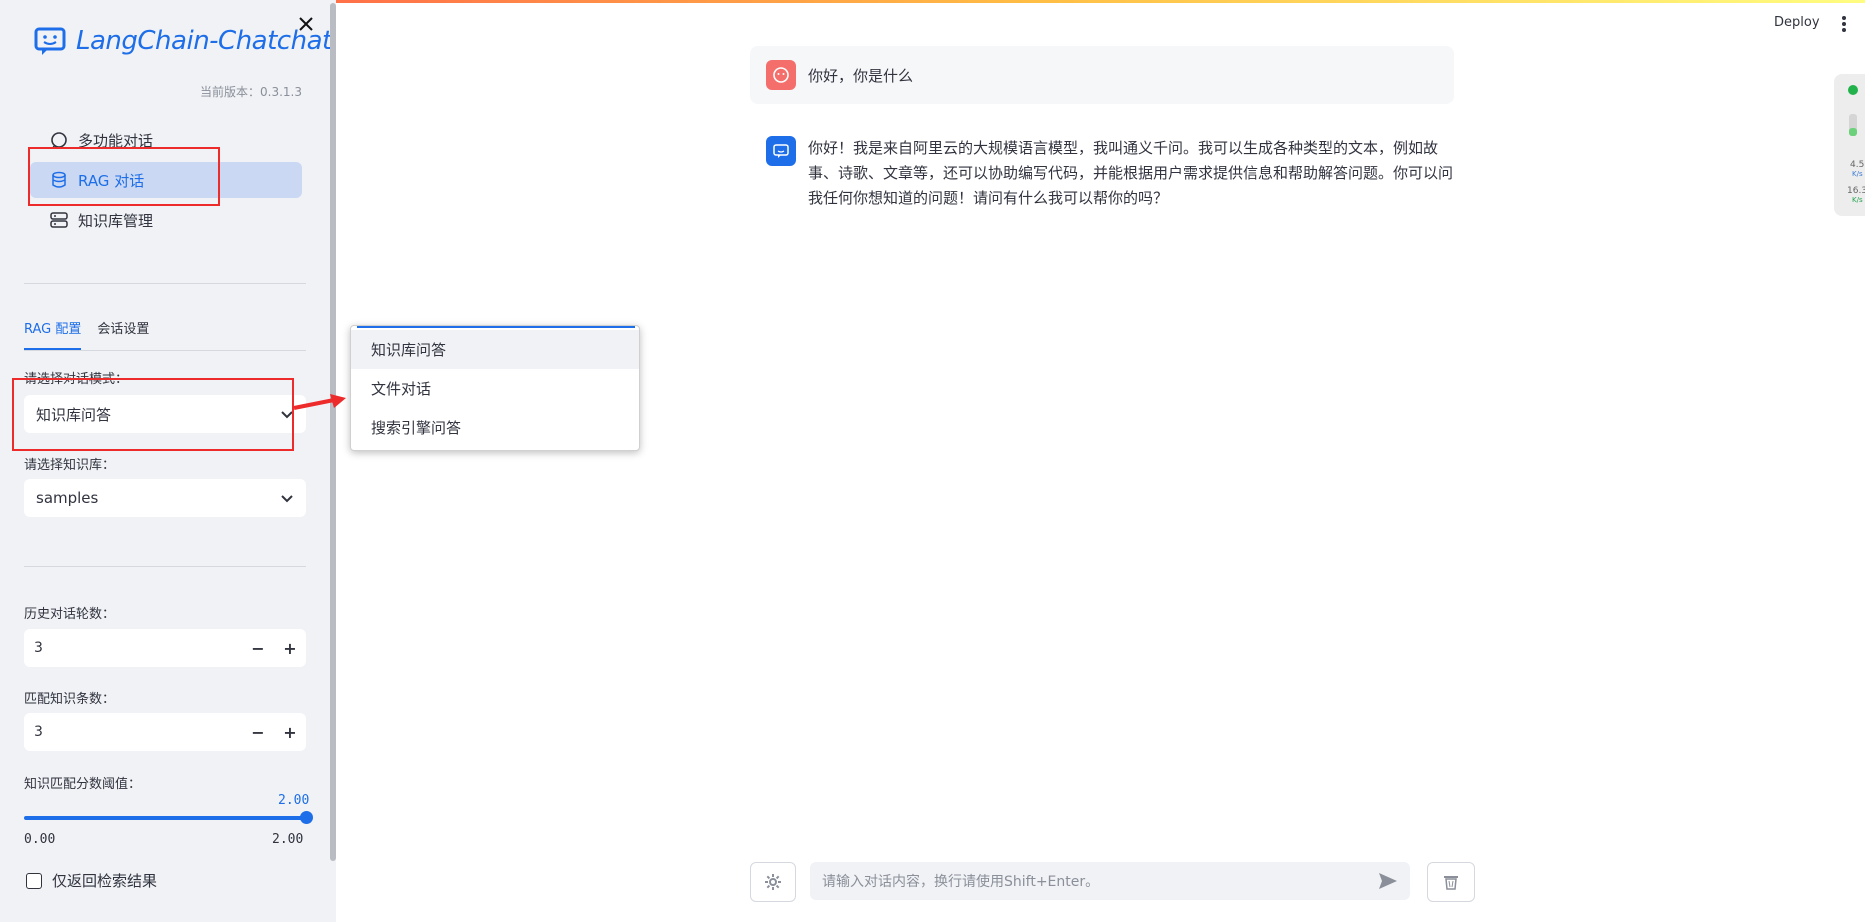  I want to click on version-label: 当前版本：0.3.1.3, so click(251, 92).